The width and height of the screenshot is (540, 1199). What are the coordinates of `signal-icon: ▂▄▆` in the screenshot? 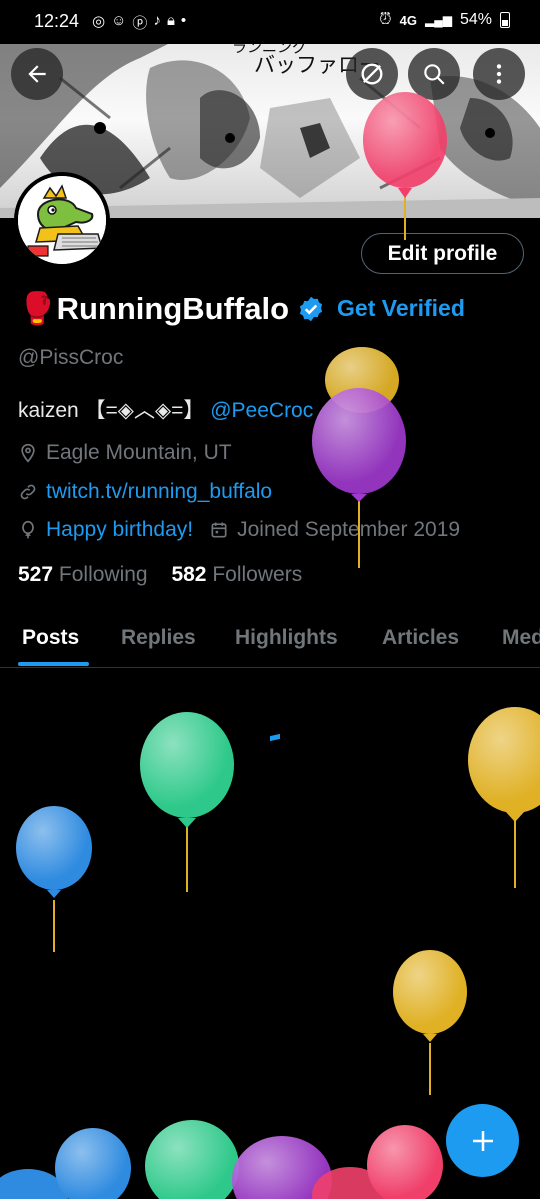 It's located at (438, 20).